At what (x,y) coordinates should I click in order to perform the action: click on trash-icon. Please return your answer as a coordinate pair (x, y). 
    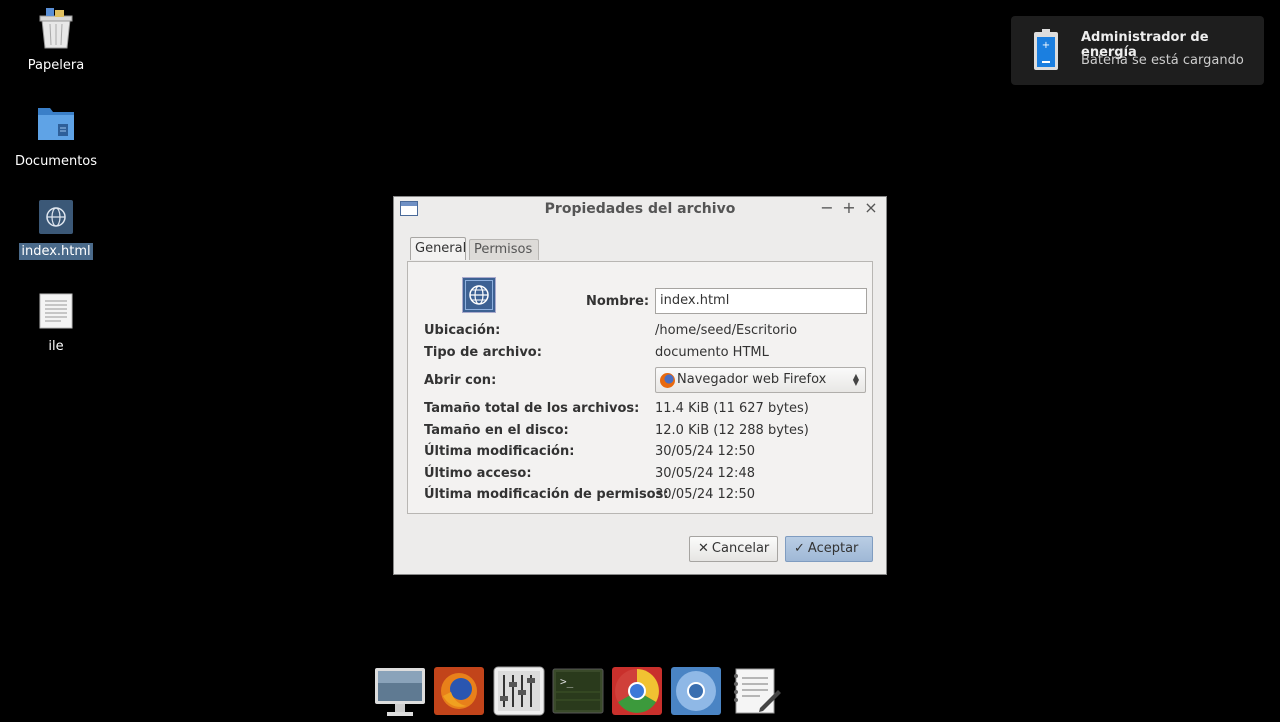
    Looking at the image, I should click on (56, 28).